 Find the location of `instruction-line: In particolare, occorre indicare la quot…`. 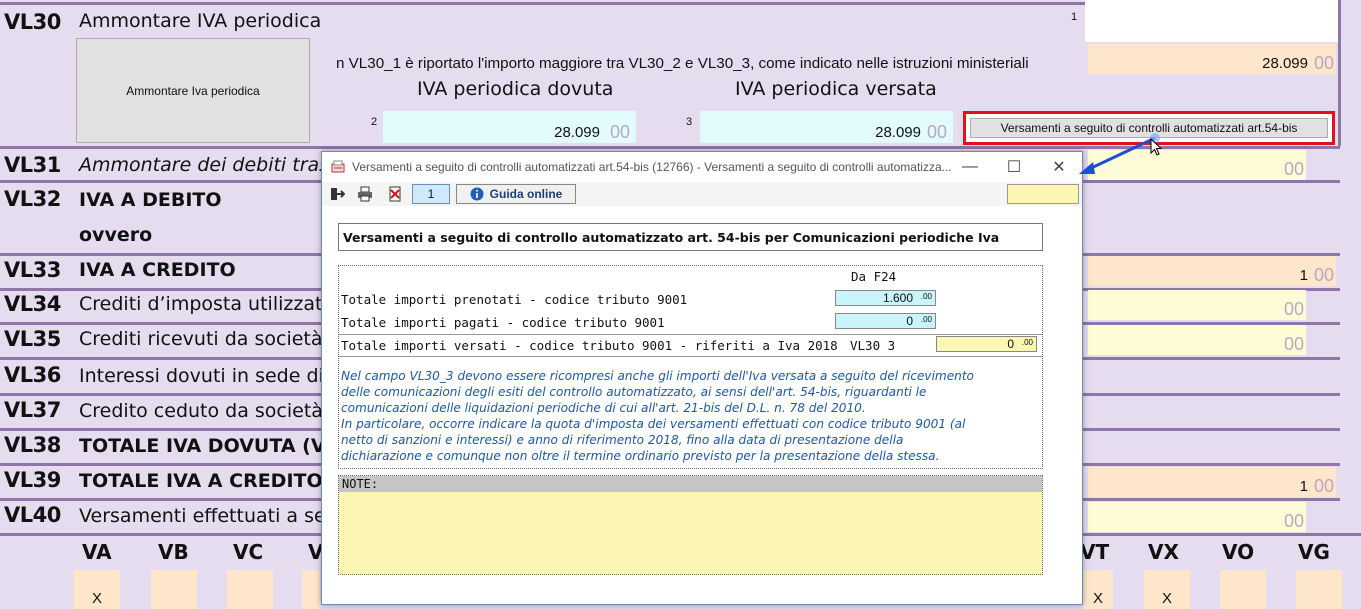

instruction-line: In particolare, occorre indicare la quot… is located at coordinates (653, 424).